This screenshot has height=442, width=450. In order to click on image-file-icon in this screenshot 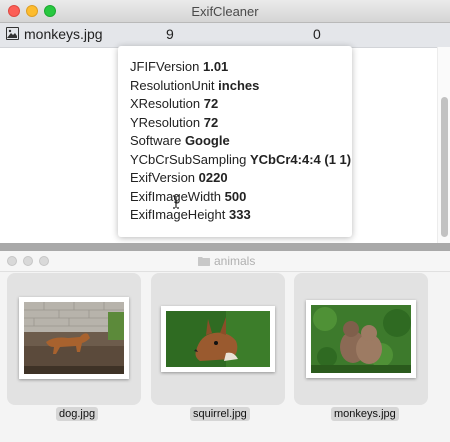, I will do `click(12, 33)`.